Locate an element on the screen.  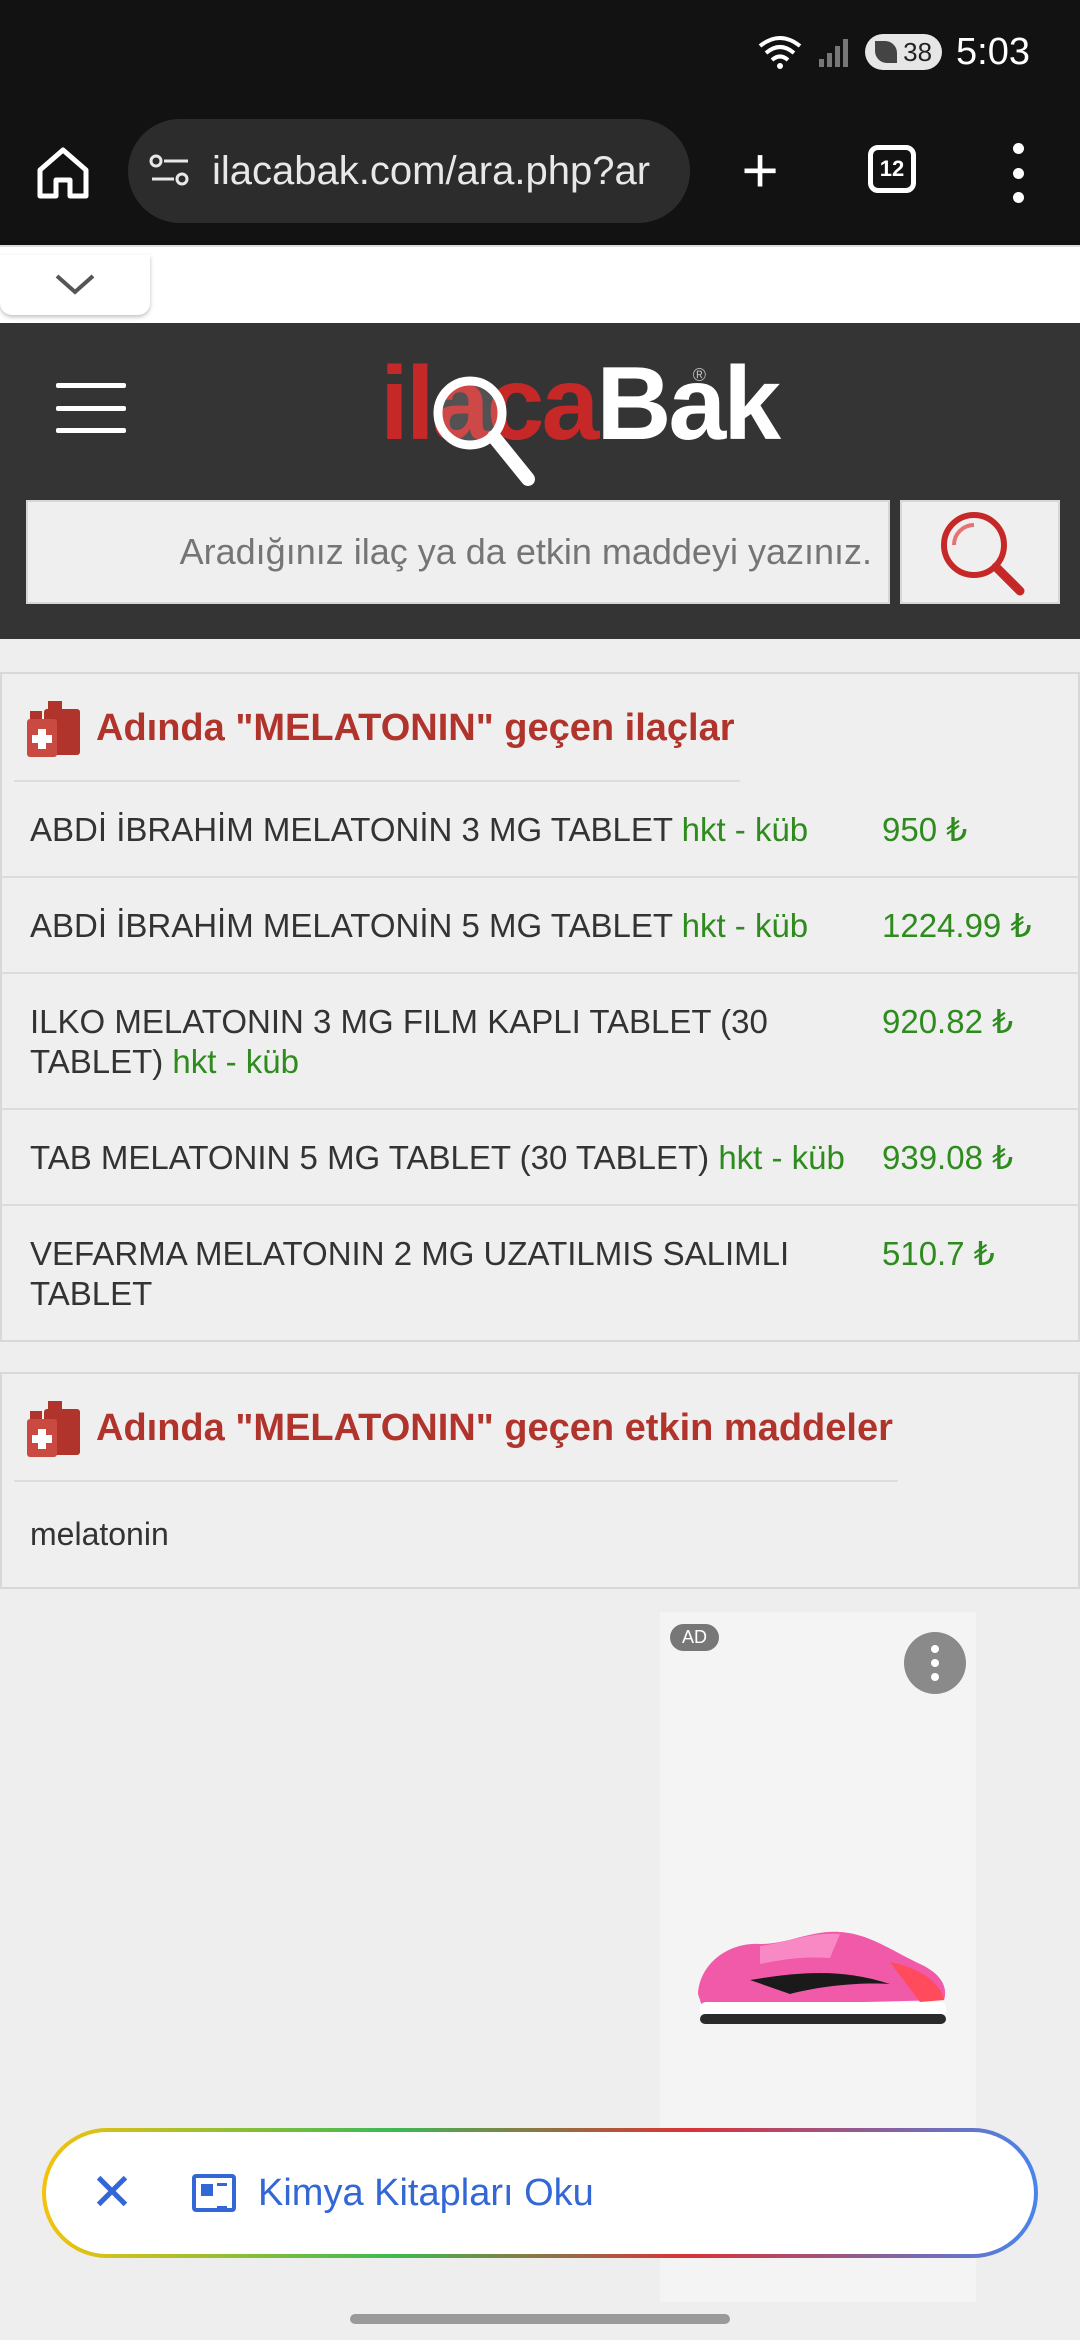
suggestion-chip: ✕ Kimya Kitapları Oku is located at coordinates (540, 2193).